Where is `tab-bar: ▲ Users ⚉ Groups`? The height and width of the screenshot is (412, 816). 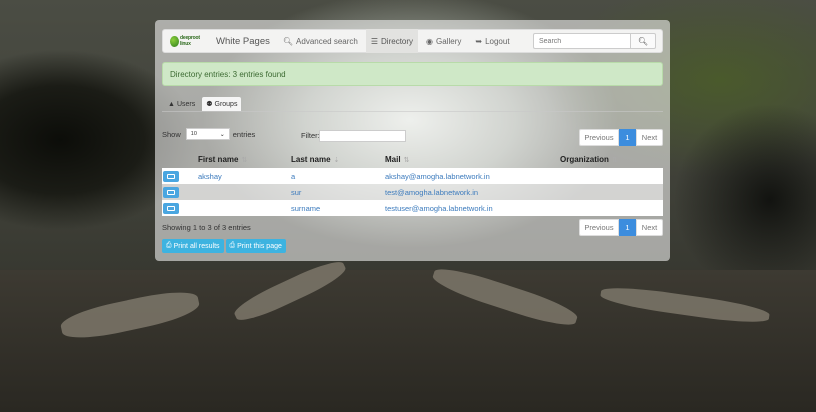 tab-bar: ▲ Users ⚉ Groups is located at coordinates (203, 104).